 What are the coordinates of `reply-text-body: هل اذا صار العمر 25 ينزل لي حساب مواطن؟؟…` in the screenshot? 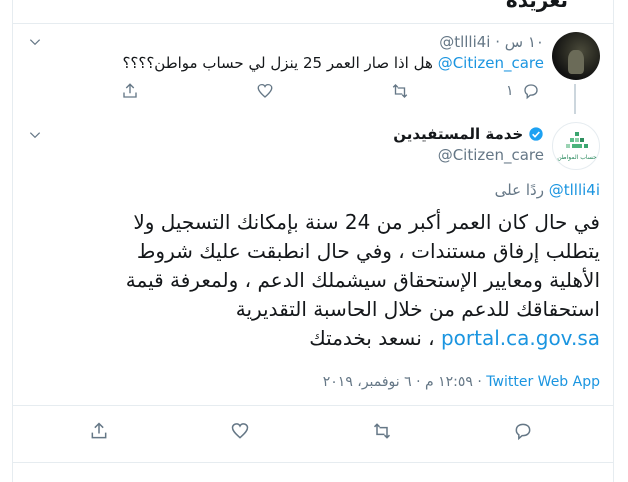 It's located at (277, 63).